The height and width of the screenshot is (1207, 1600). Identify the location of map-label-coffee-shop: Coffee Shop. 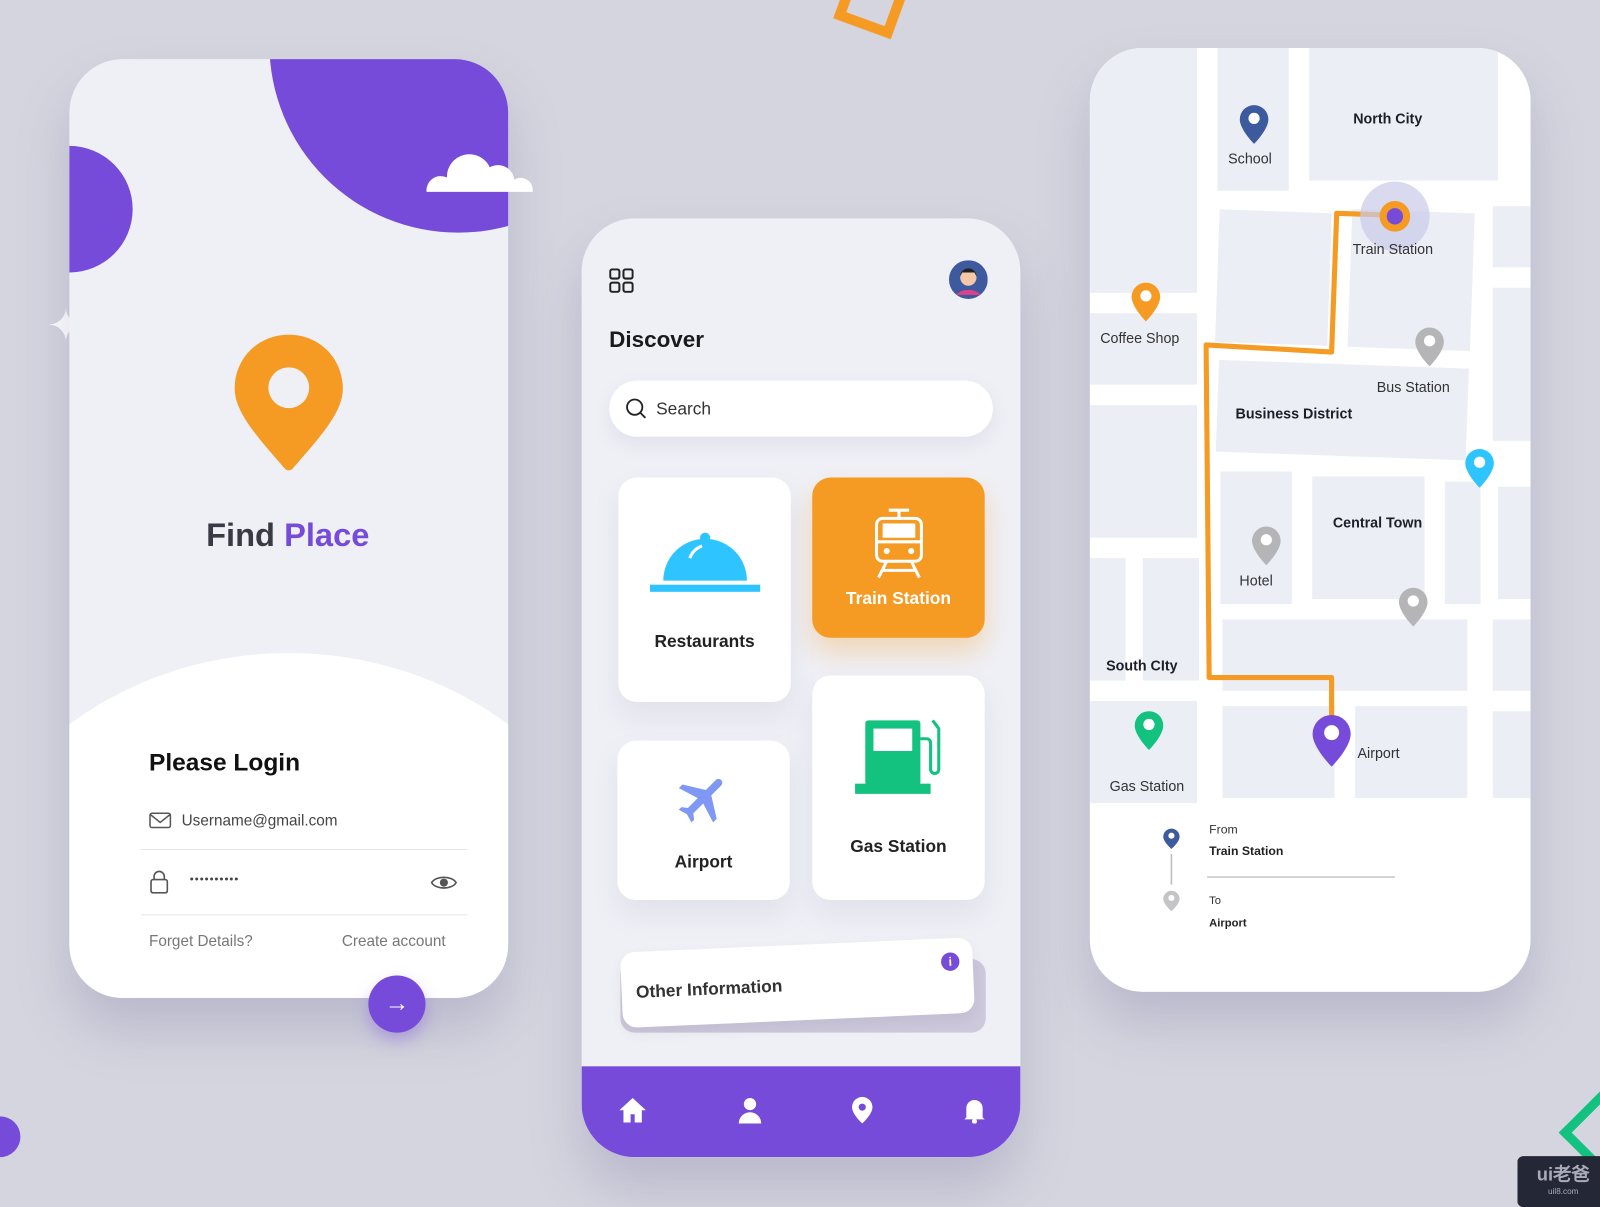
(1140, 337).